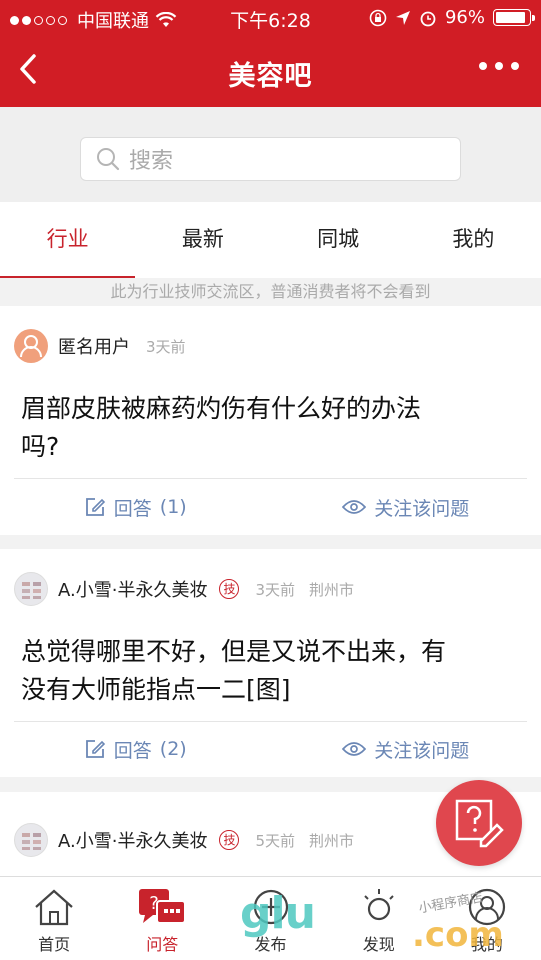 This screenshot has height=960, width=541. I want to click on question-text: 眉部皮肤被麻药灼伤有什么好的办法 吗?, so click(269, 428).